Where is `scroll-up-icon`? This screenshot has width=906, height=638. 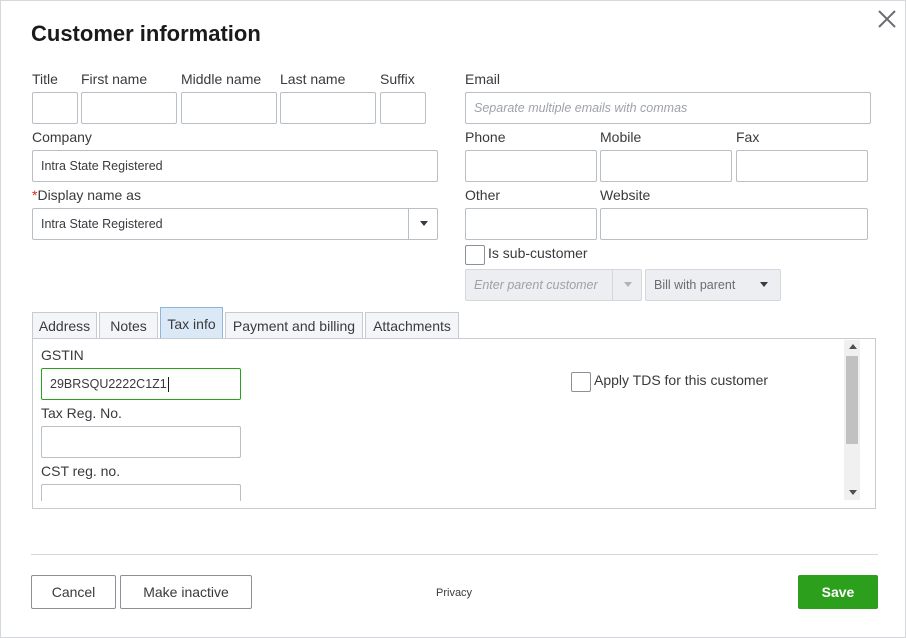
scroll-up-icon is located at coordinates (853, 346).